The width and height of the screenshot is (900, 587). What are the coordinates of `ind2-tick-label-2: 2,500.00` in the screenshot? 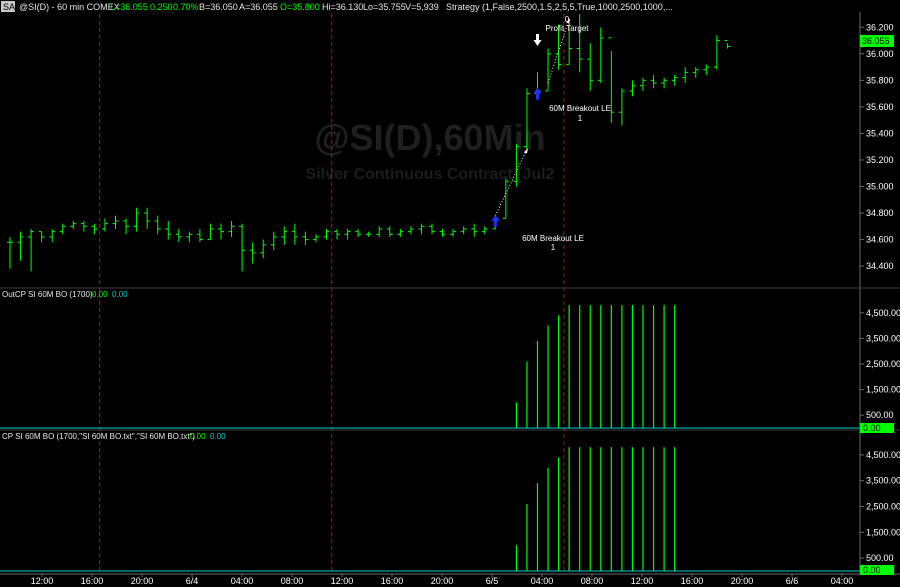 It's located at (883, 507).